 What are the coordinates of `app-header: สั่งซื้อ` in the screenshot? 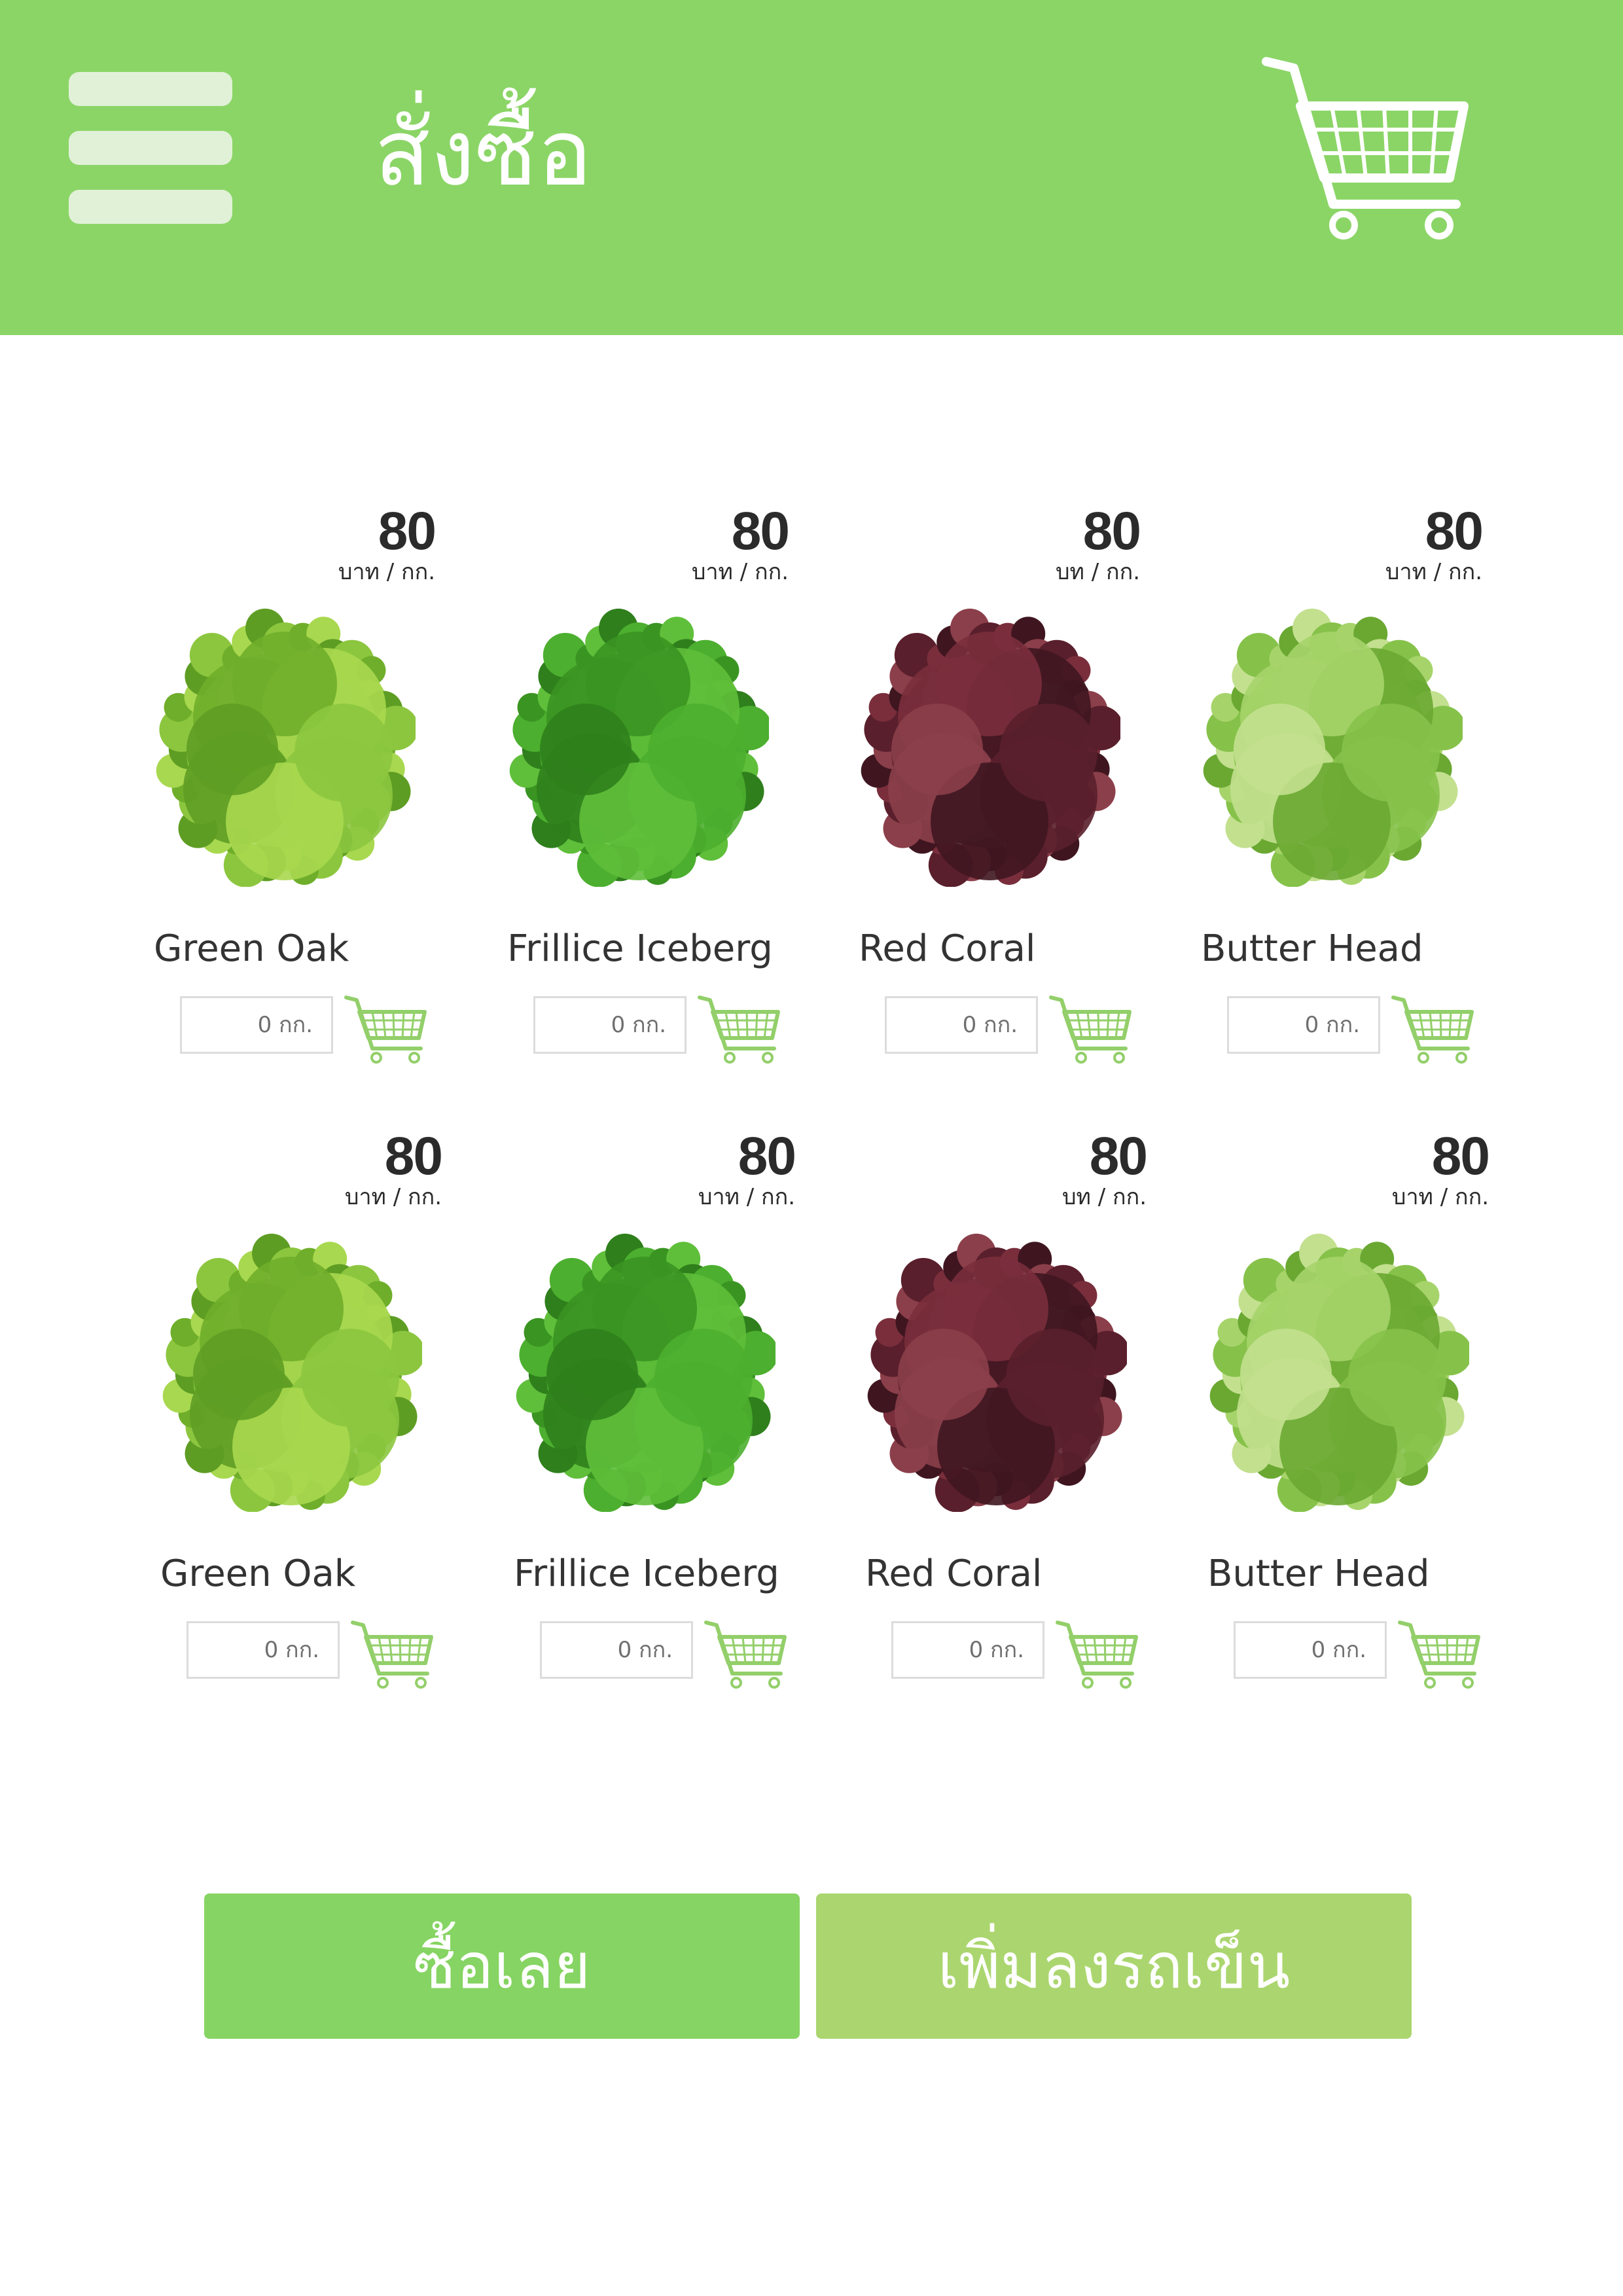 It's located at (811, 167).